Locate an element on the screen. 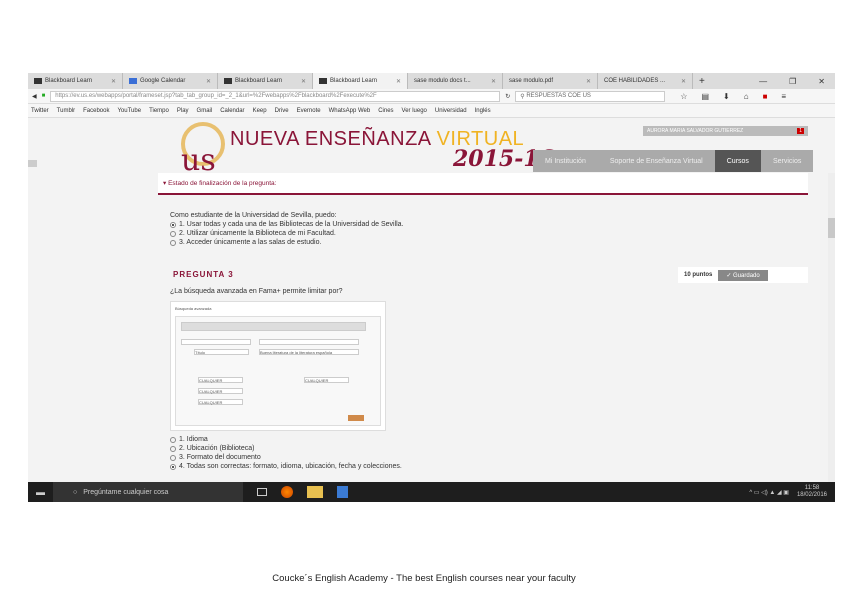 The image size is (848, 599). reload-icon: ↻ is located at coordinates (507, 96).